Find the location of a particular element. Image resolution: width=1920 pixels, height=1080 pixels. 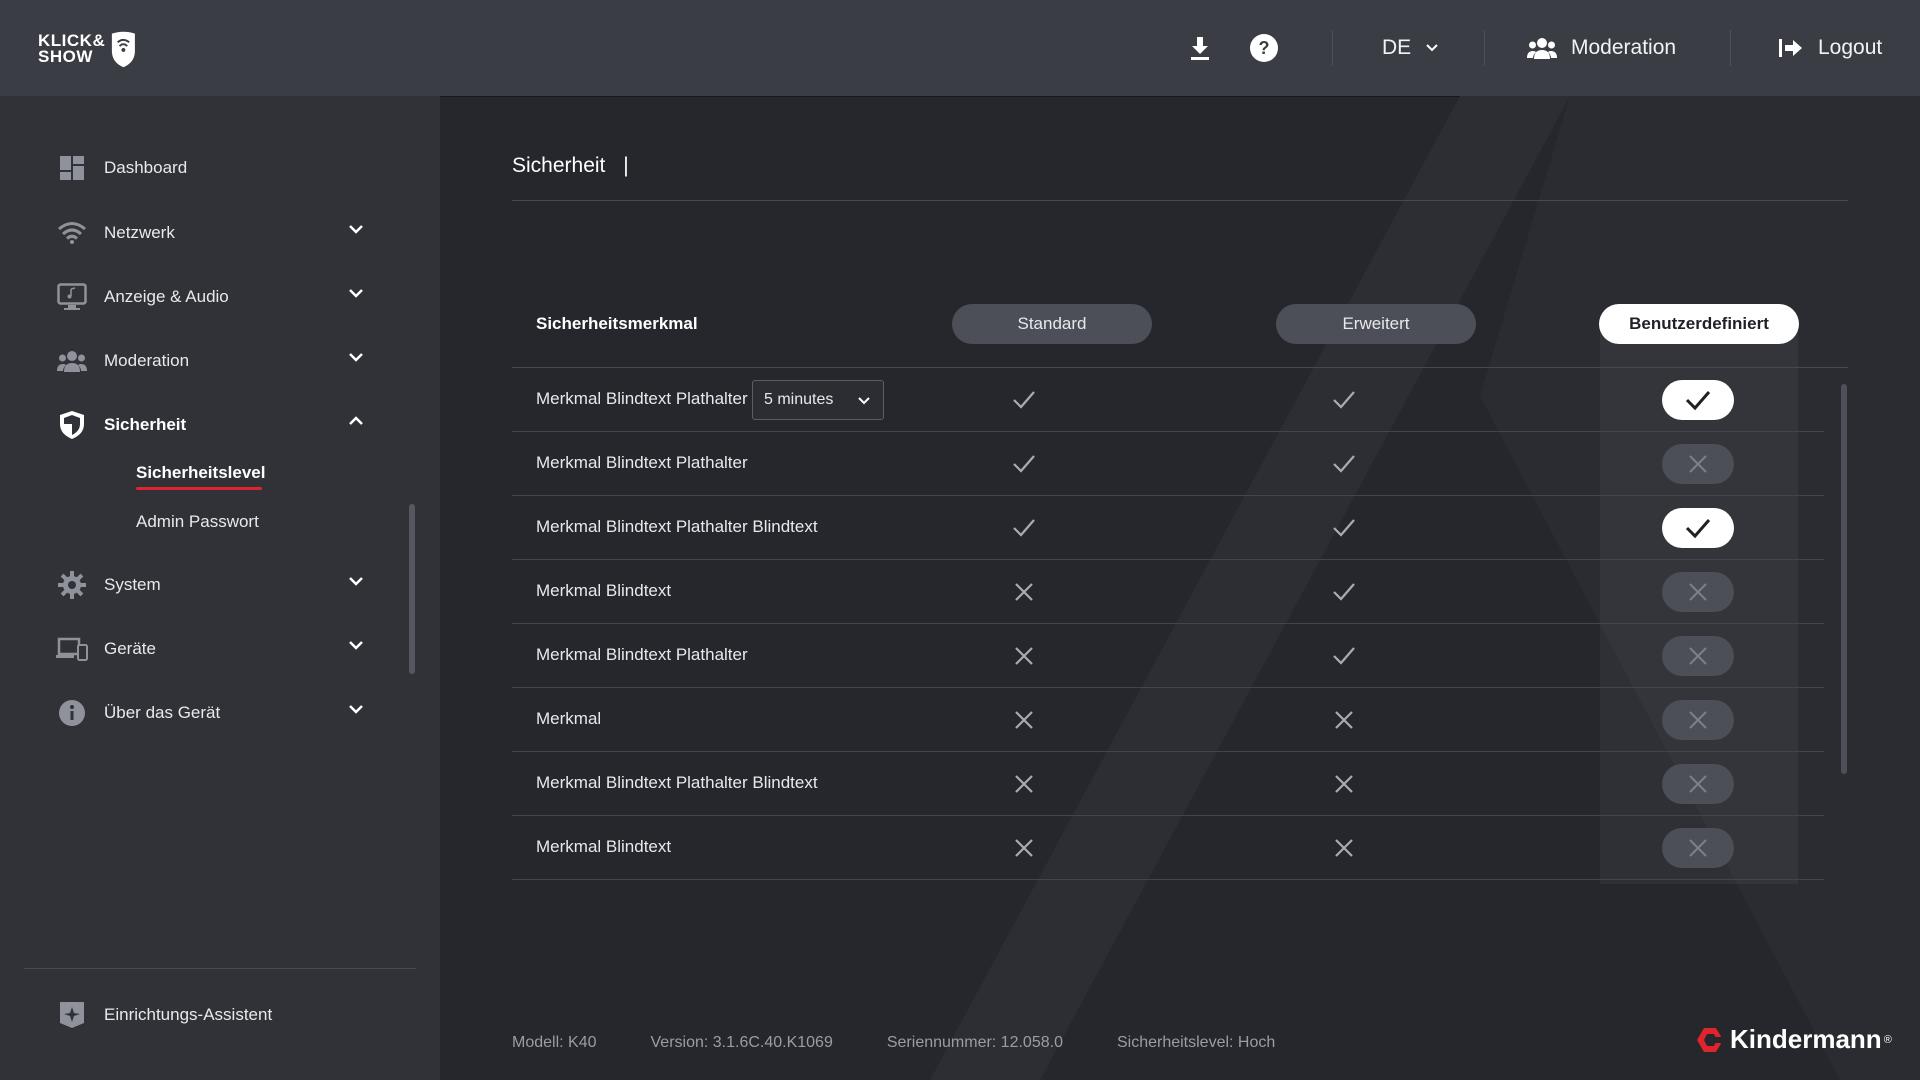

sidebar-divider is located at coordinates (220, 968).